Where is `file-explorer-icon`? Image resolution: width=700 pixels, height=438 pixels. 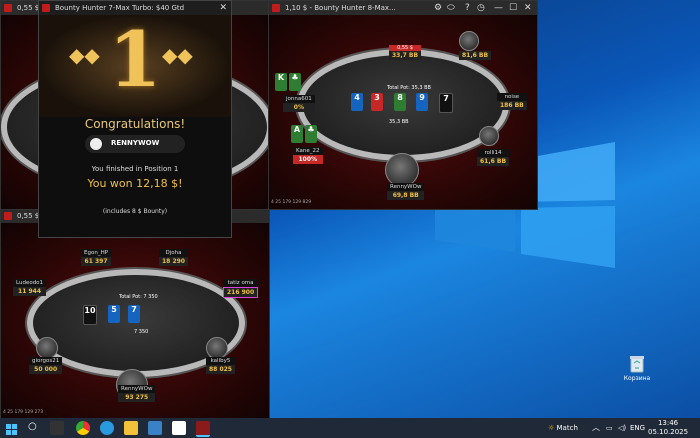 file-explorer-icon is located at coordinates (131, 428).